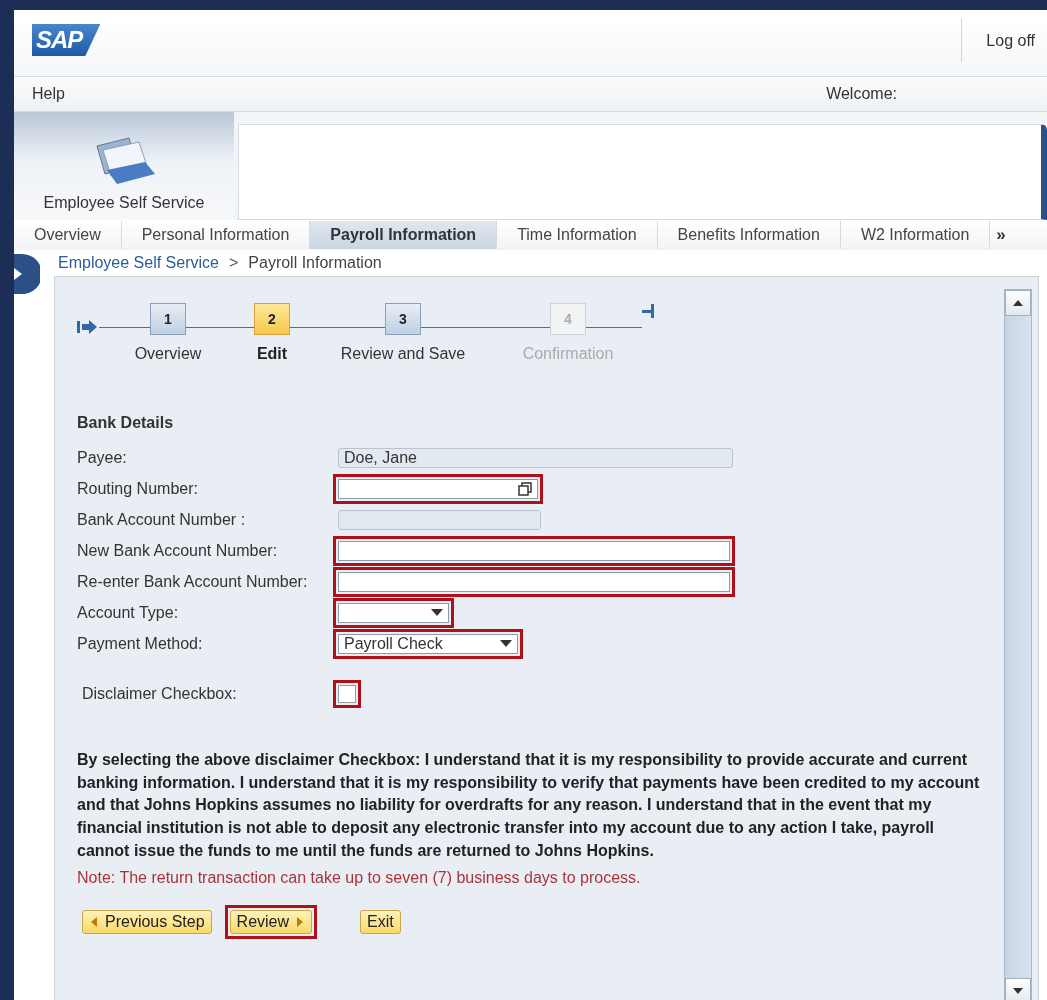 This screenshot has height=1000, width=1047. What do you see at coordinates (1004, 40) in the screenshot?
I see `logoff-link: Log off` at bounding box center [1004, 40].